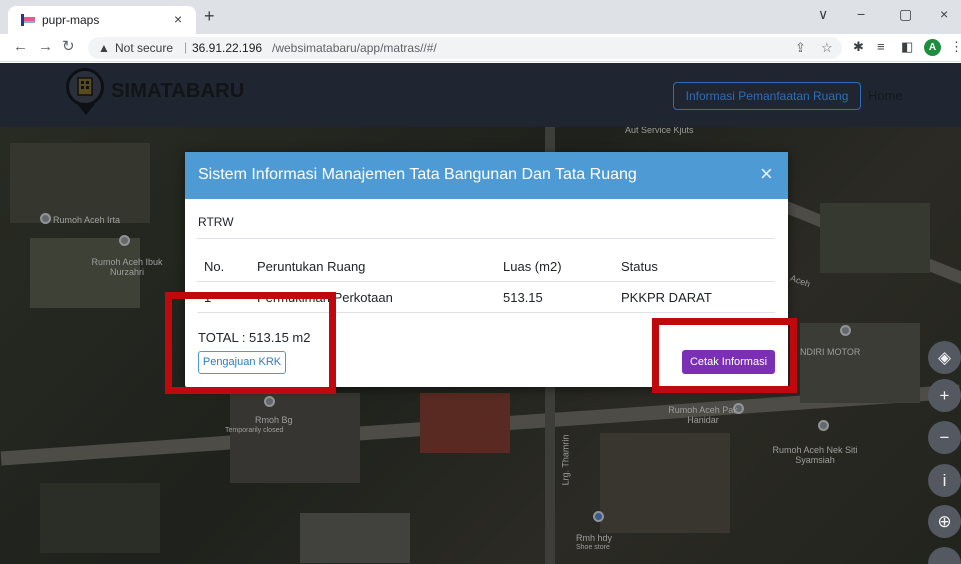  What do you see at coordinates (216, 222) in the screenshot?
I see `section-title: RTRW` at bounding box center [216, 222].